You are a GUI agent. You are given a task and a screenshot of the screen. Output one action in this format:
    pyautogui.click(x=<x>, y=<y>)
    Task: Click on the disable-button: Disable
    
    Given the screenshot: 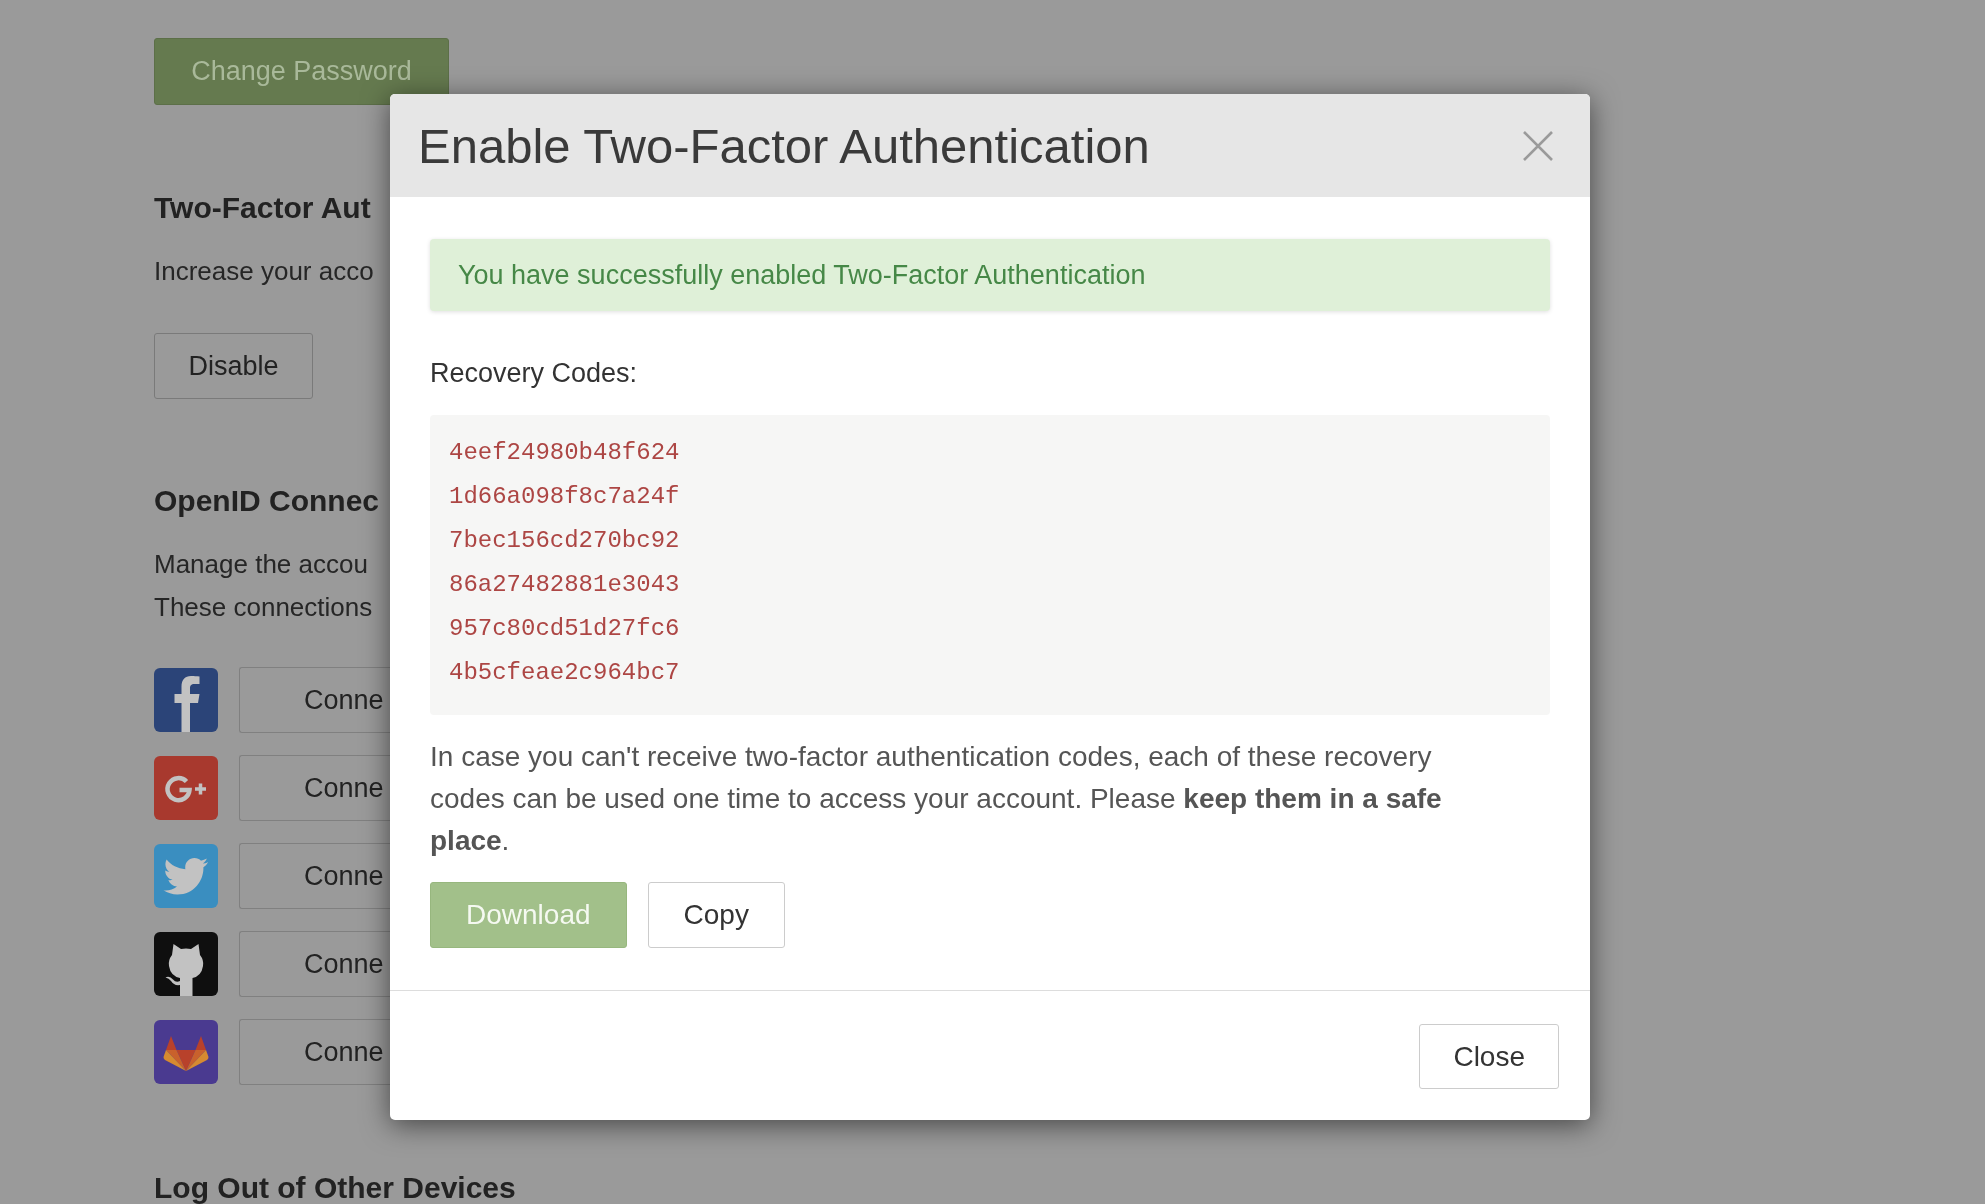 What is the action you would take?
    pyautogui.click(x=233, y=366)
    